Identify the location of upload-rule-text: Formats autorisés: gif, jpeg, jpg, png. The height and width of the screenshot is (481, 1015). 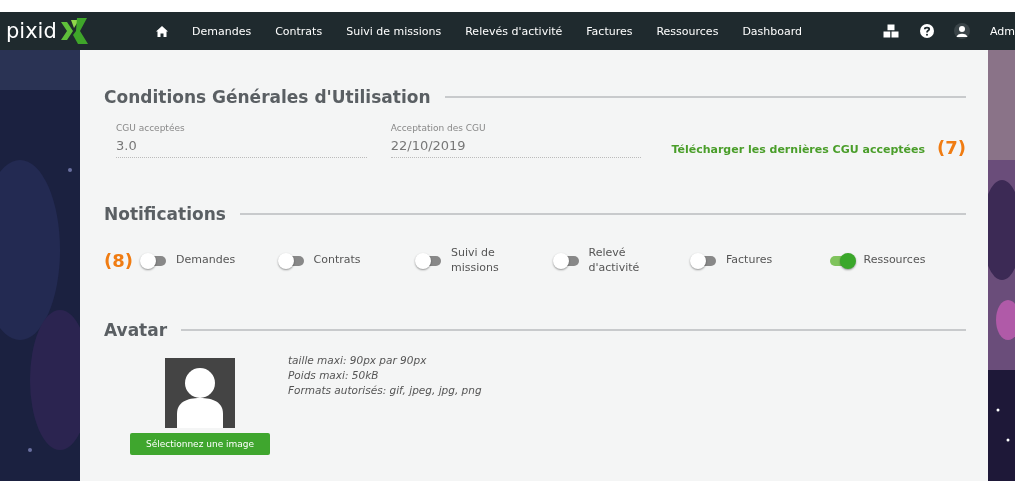
(385, 389).